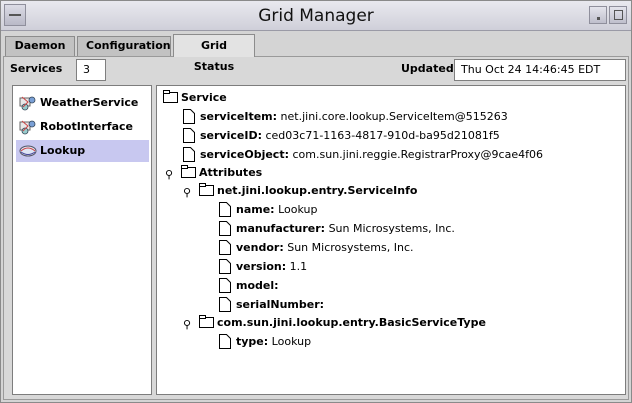 The height and width of the screenshot is (403, 632). Describe the element at coordinates (239, 116) in the screenshot. I see `field-key: serviceItem:` at that location.